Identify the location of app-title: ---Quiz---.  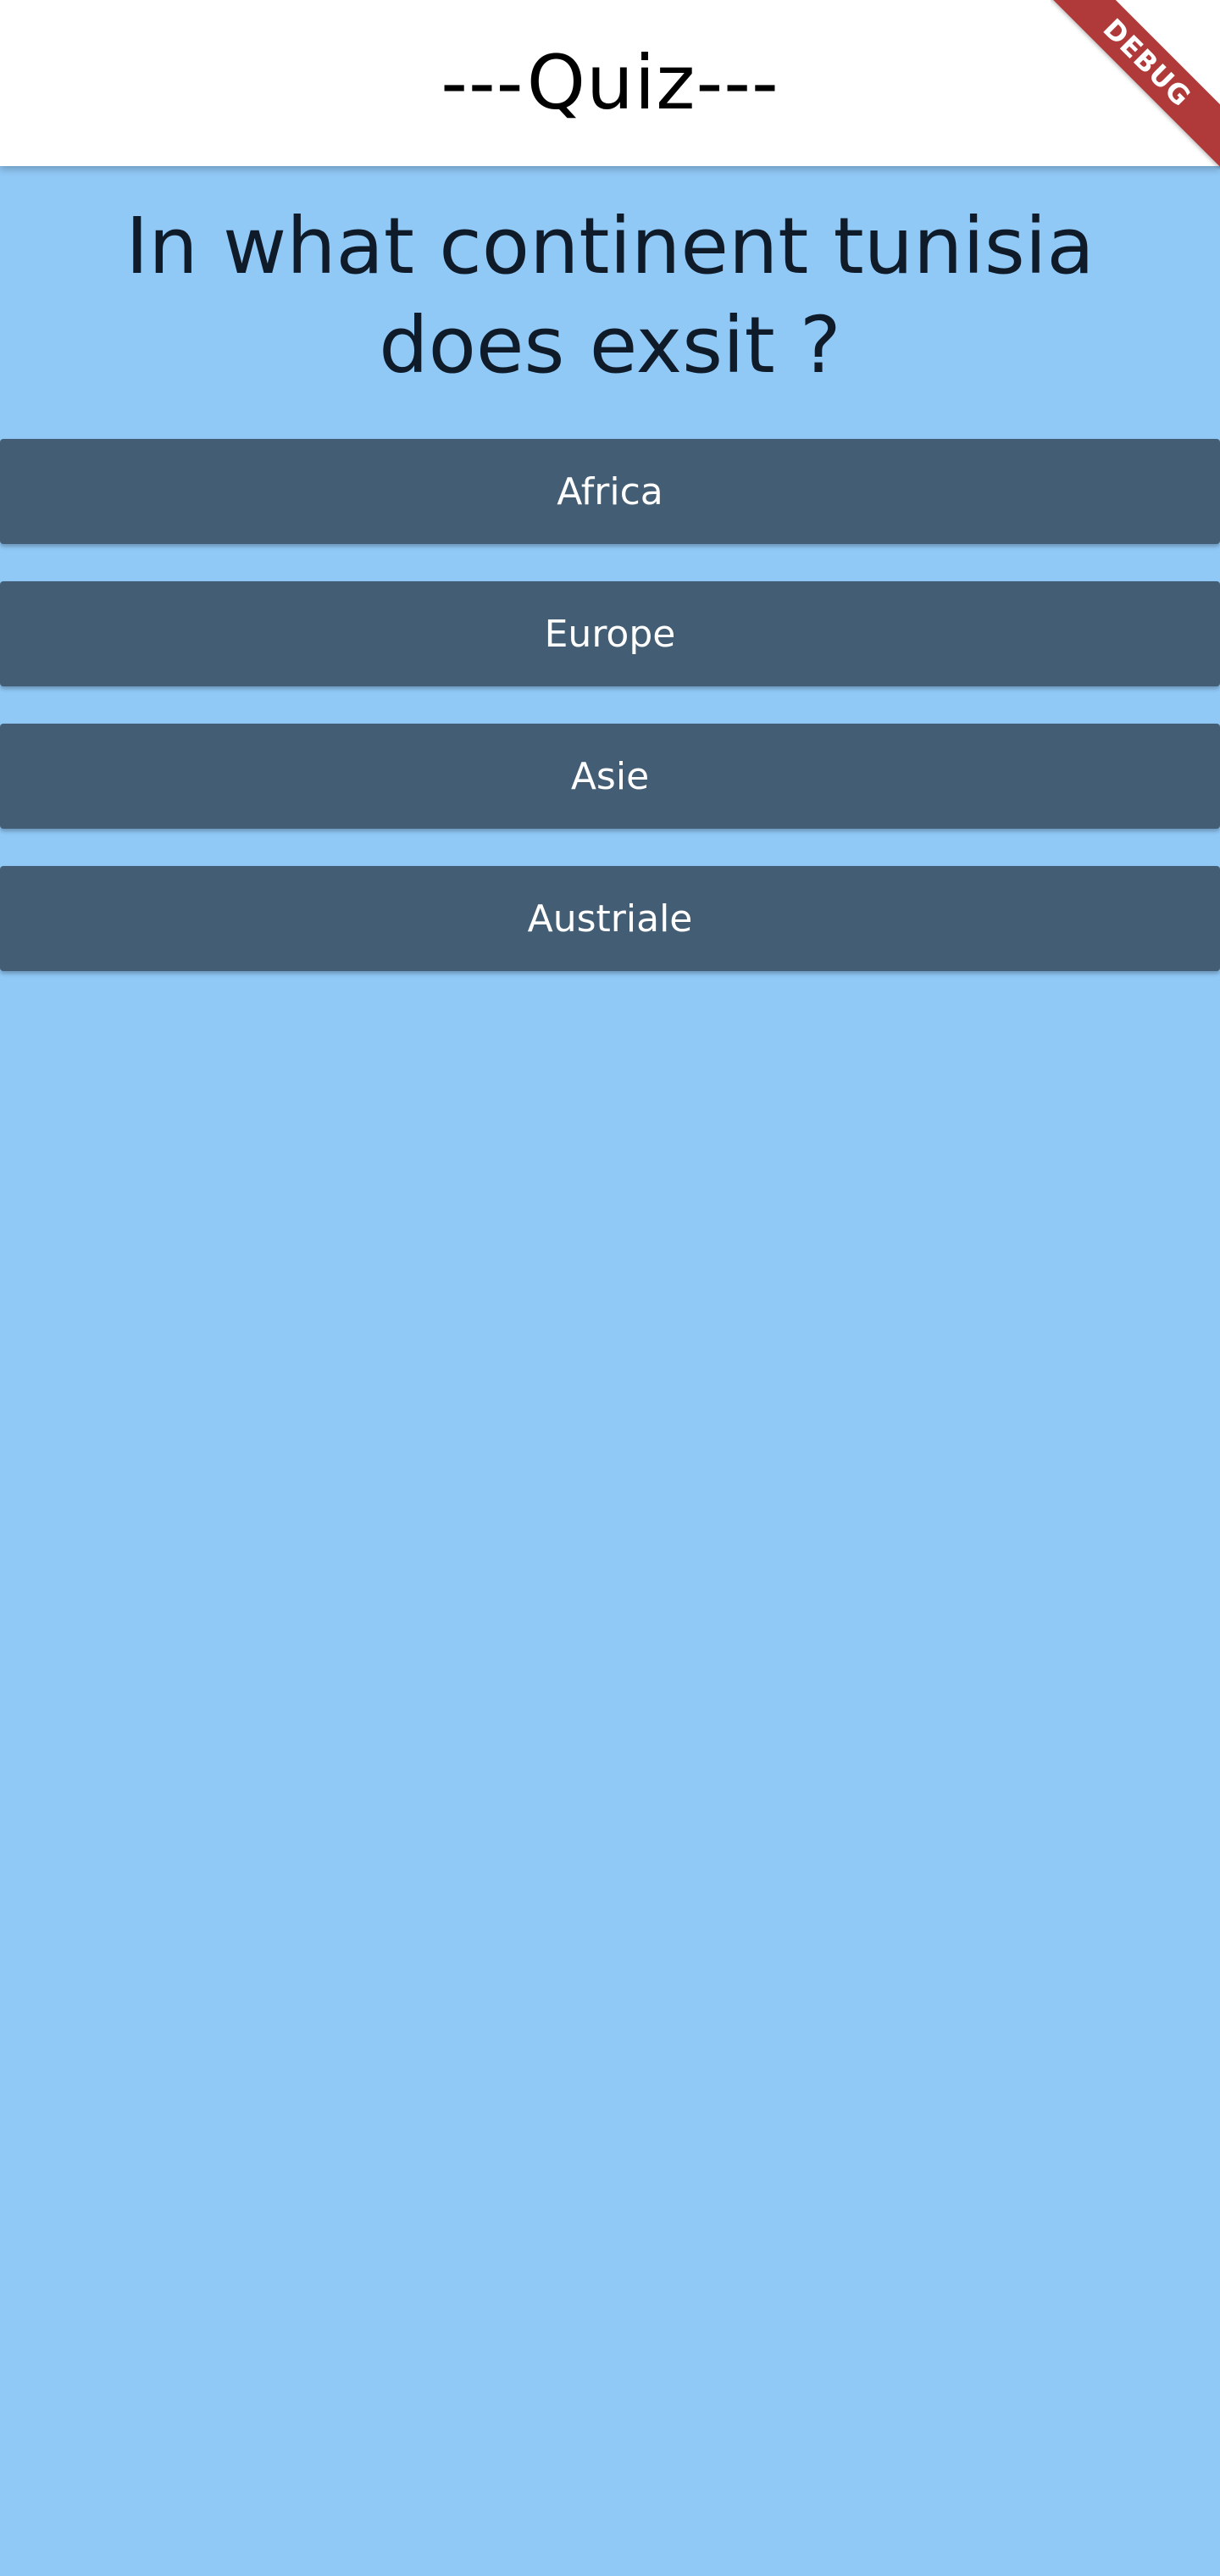
(610, 82).